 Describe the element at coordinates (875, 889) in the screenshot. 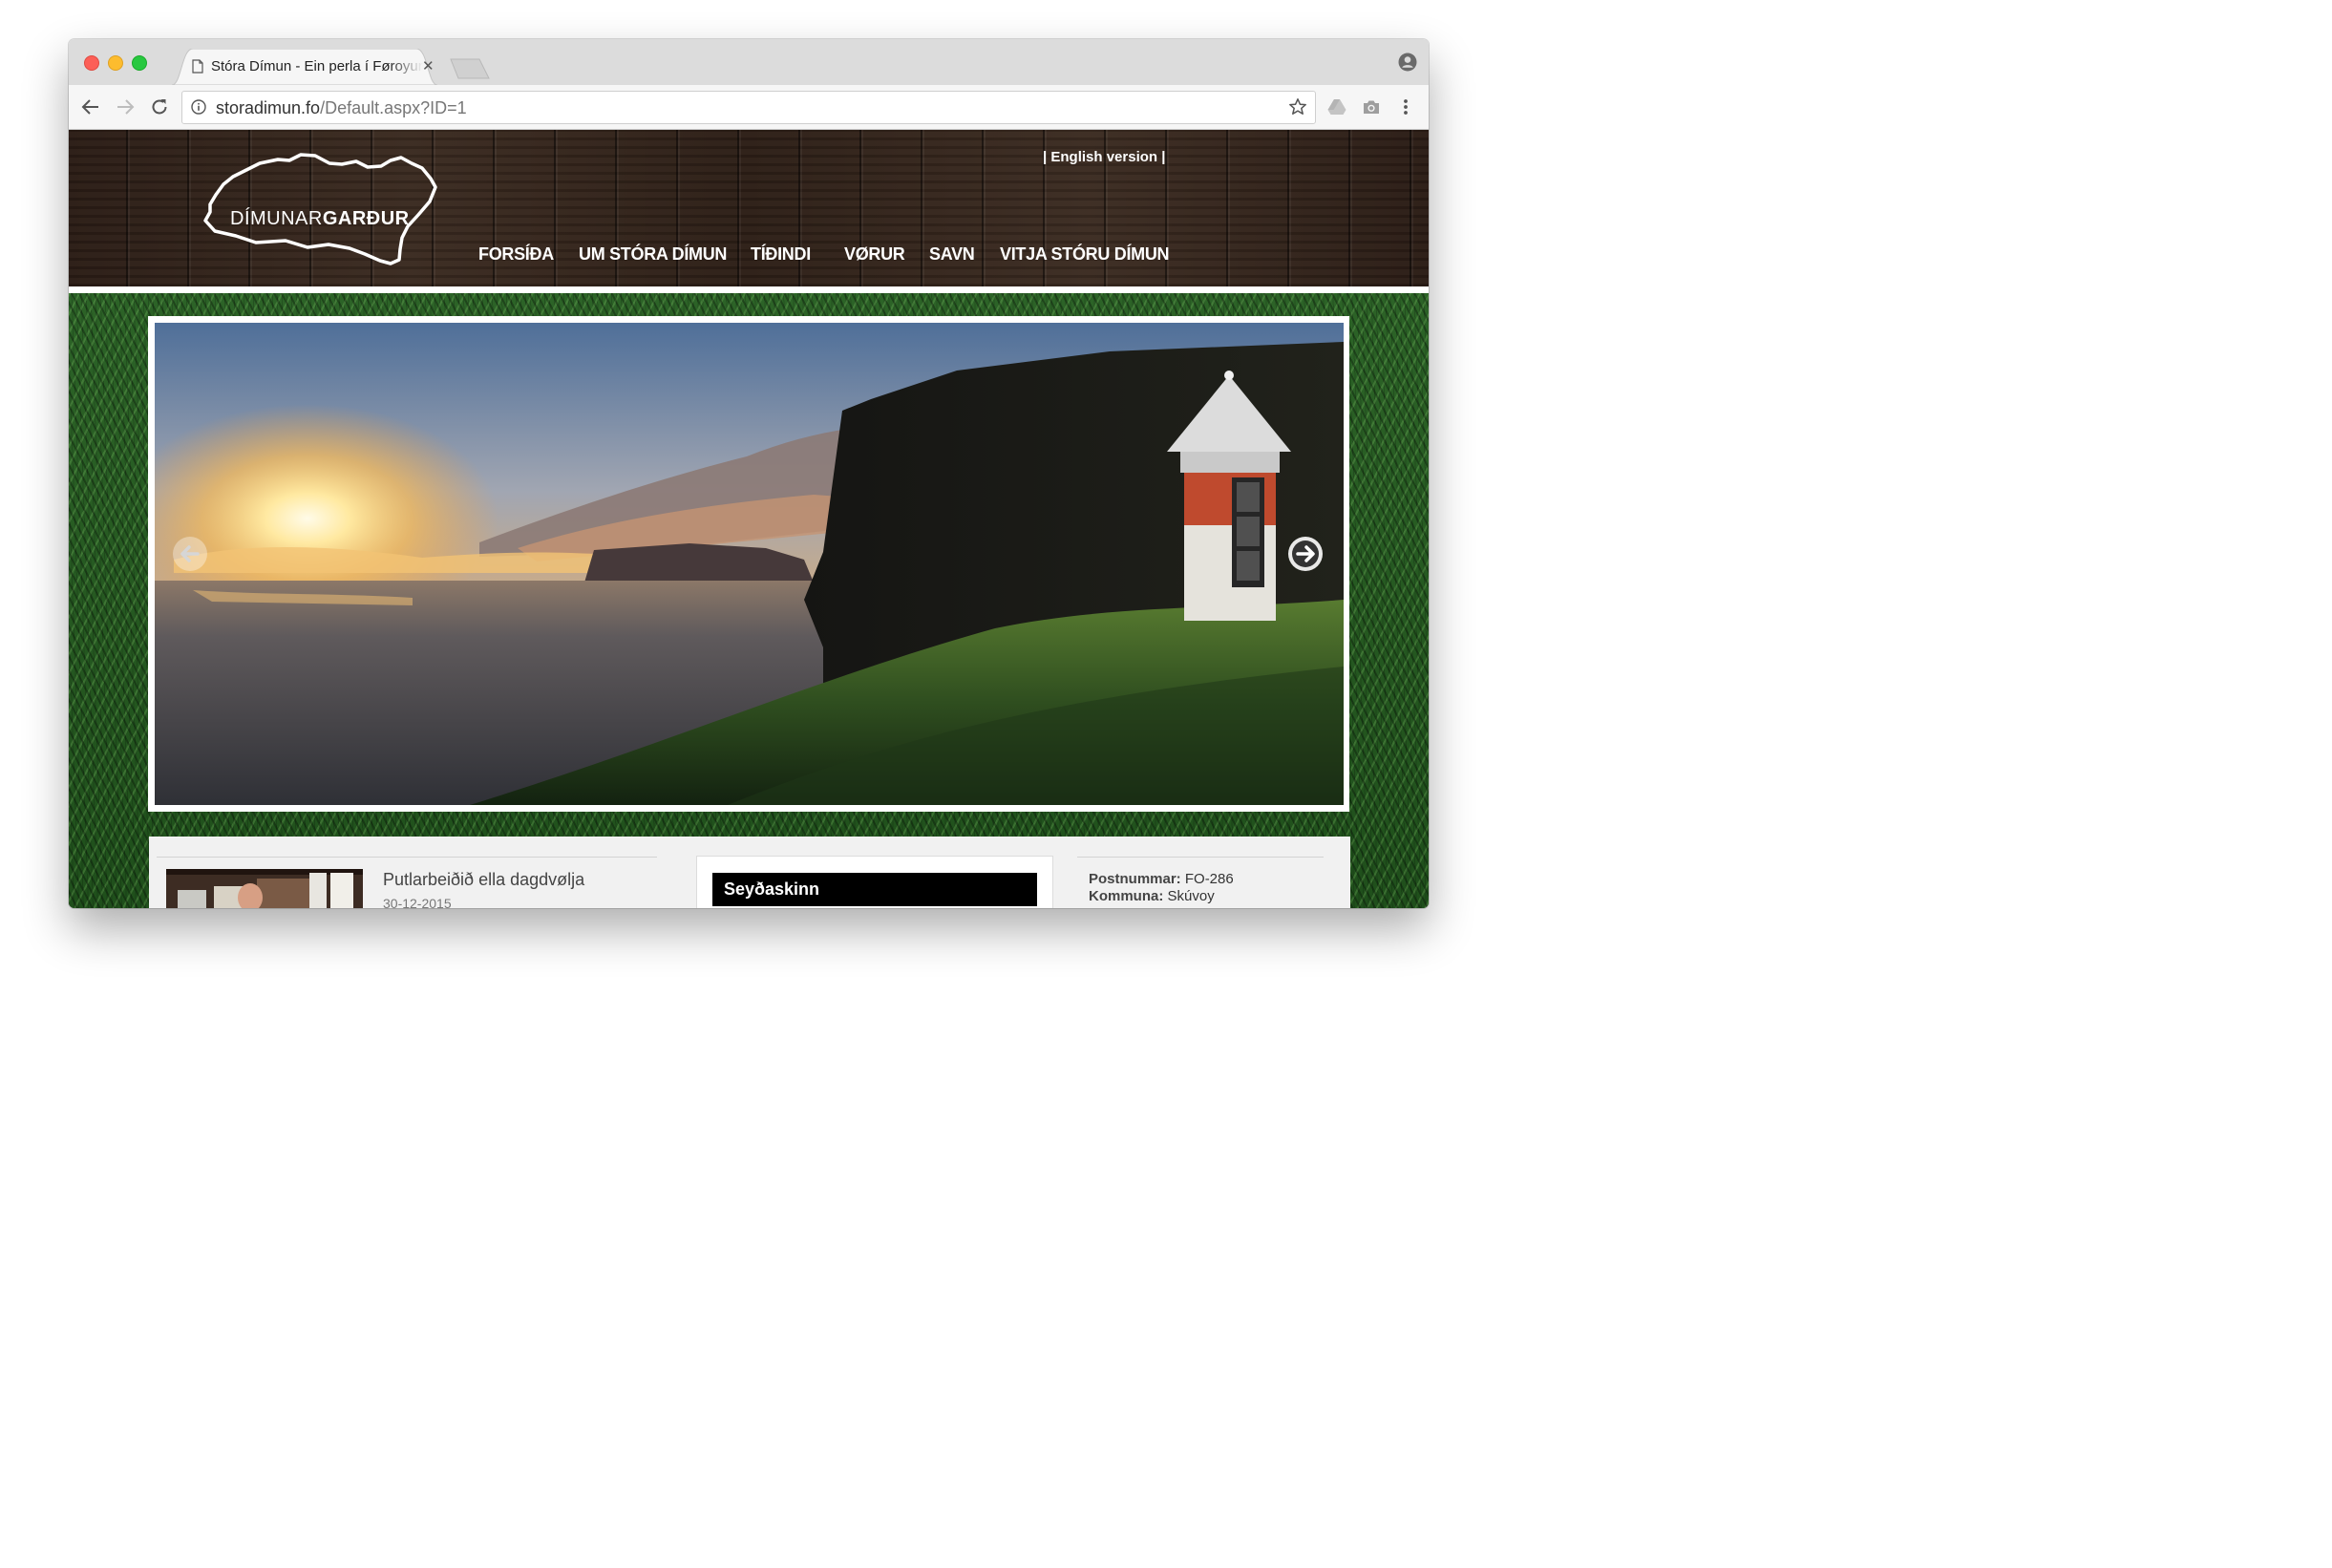

I see `box-heading: Seyðaskinn` at that location.